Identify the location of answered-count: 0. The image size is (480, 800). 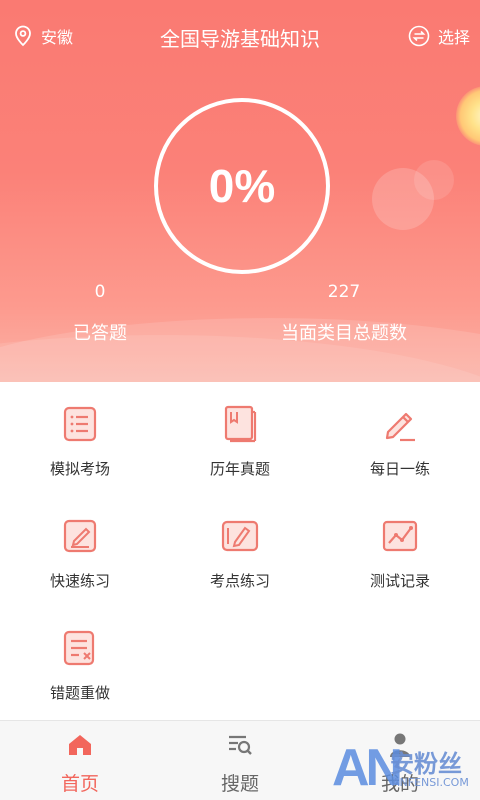
(100, 292).